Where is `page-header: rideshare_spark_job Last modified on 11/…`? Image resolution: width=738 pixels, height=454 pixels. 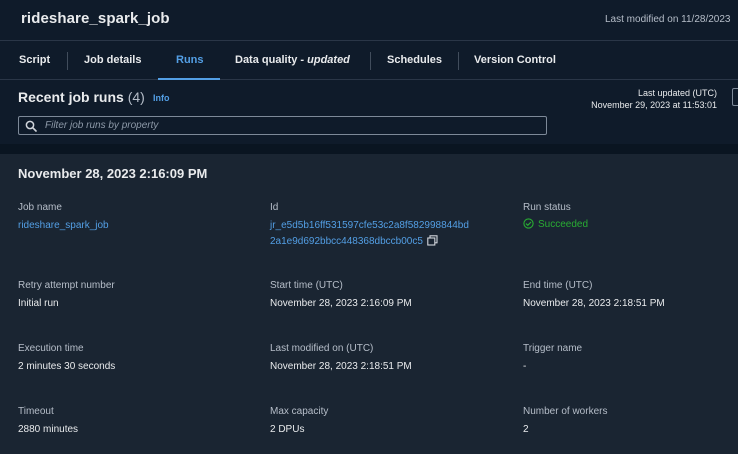
page-header: rideshare_spark_job Last modified on 11/… is located at coordinates (369, 20).